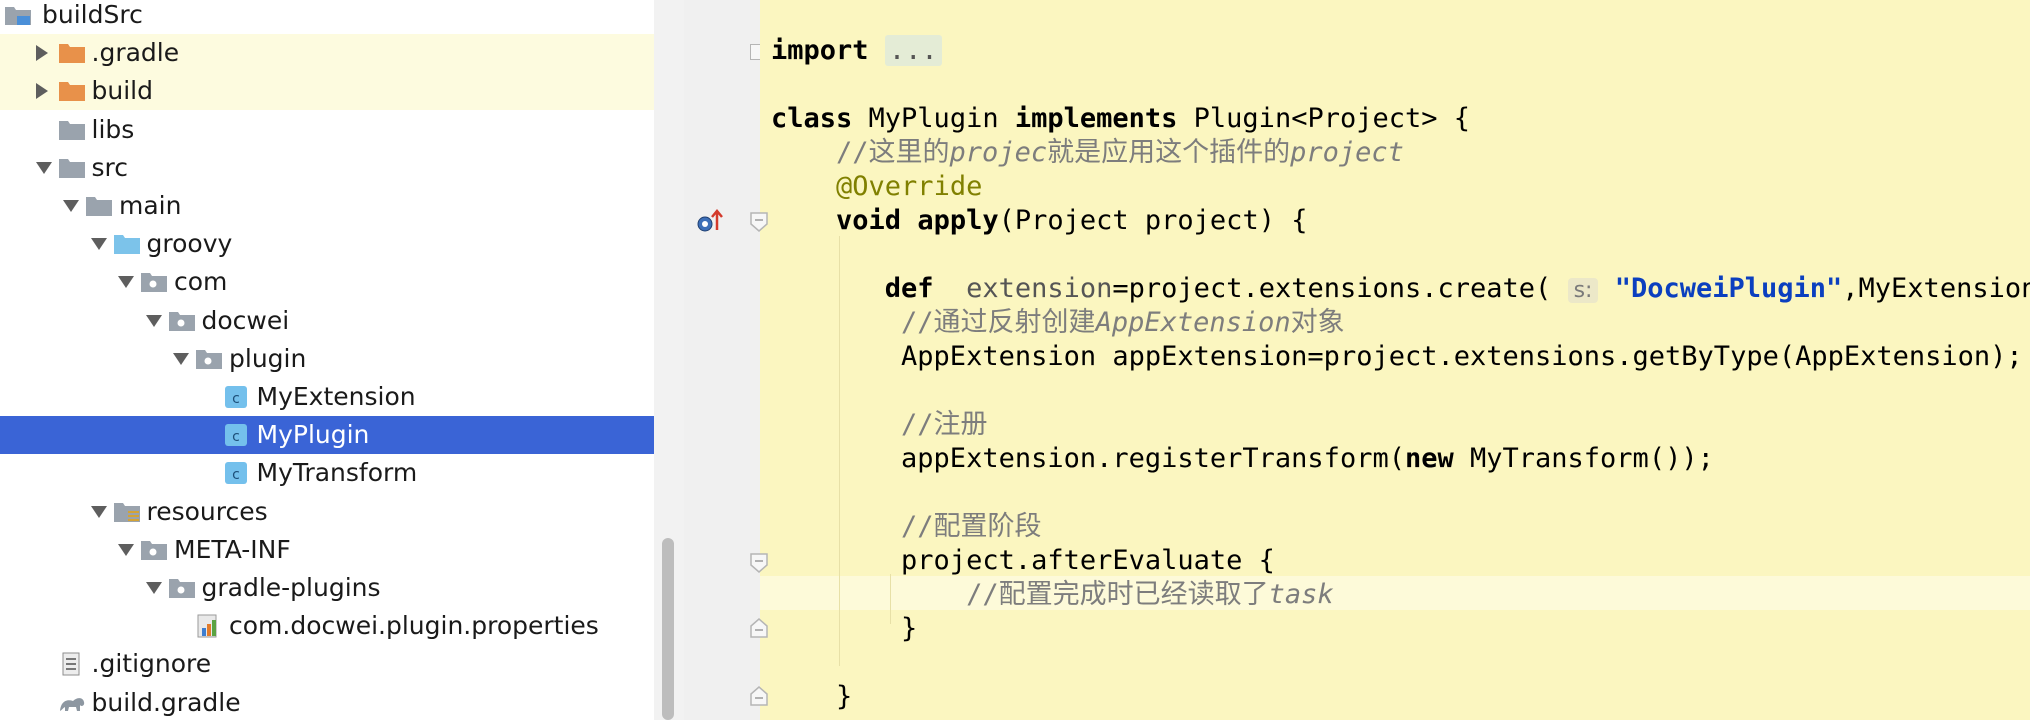 The width and height of the screenshot is (2030, 720). I want to click on code-token: class, so click(812, 118).